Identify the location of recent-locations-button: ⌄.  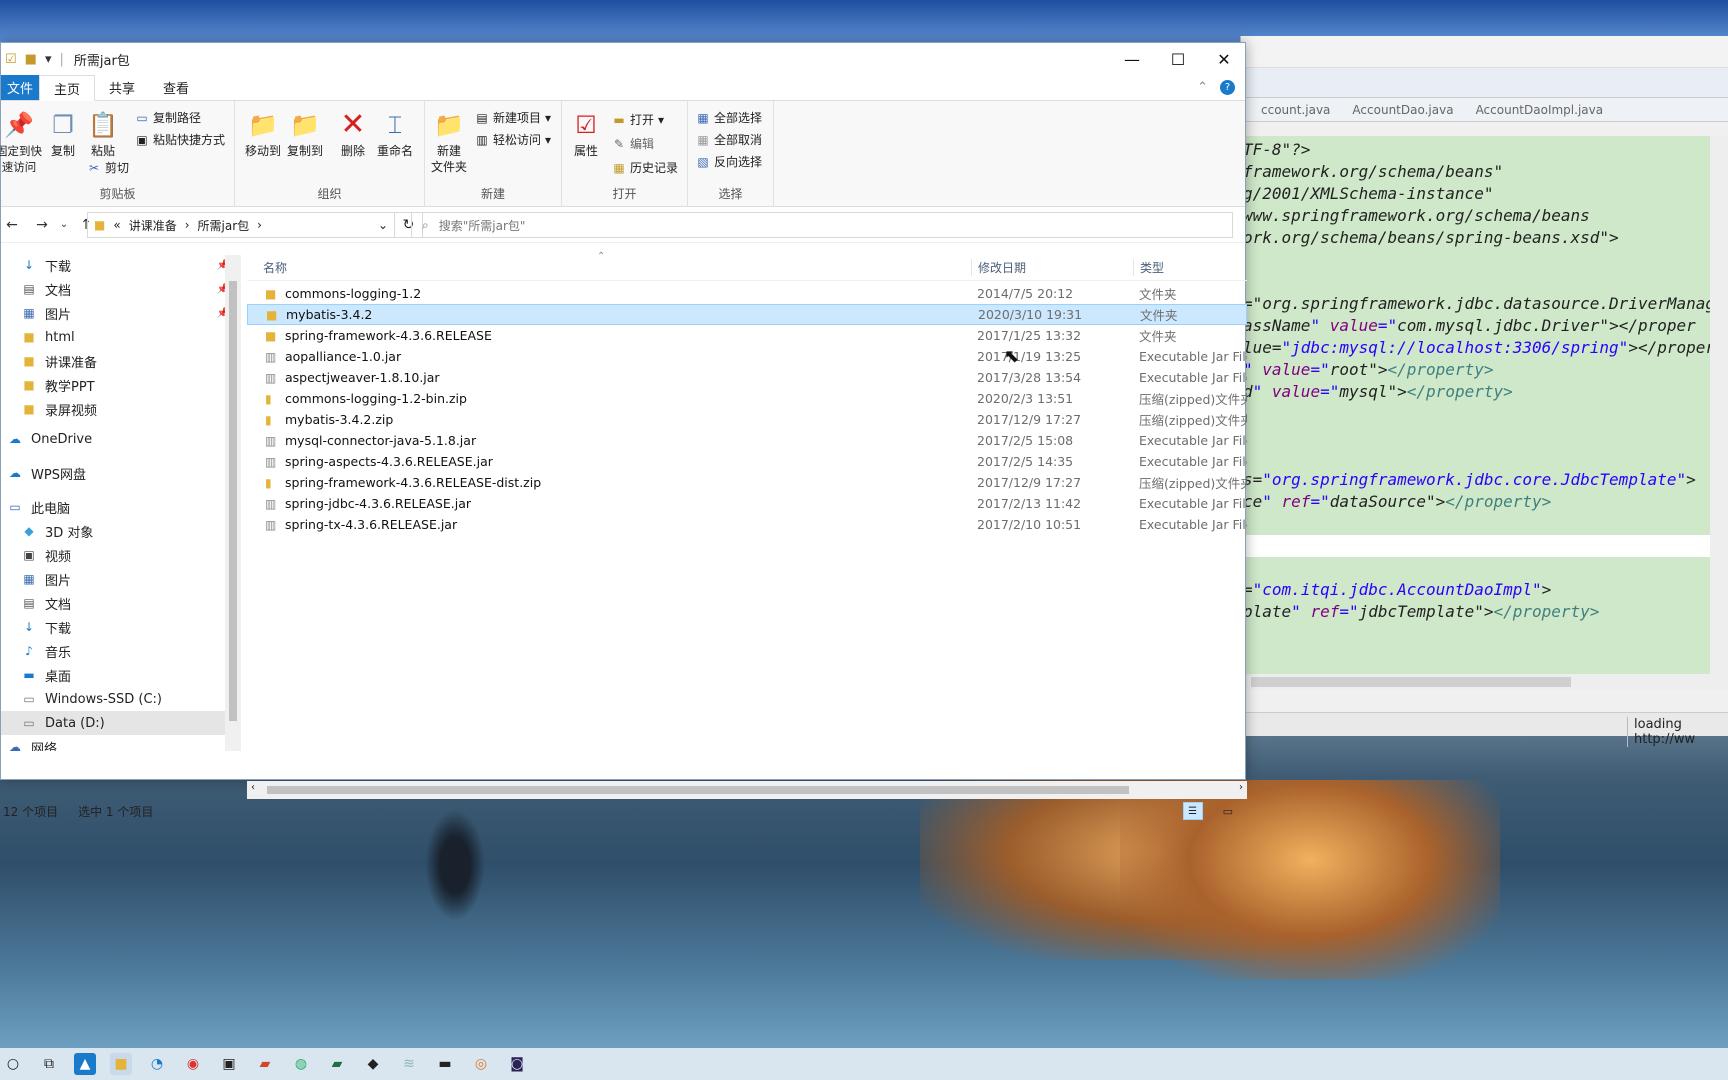
(64, 224).